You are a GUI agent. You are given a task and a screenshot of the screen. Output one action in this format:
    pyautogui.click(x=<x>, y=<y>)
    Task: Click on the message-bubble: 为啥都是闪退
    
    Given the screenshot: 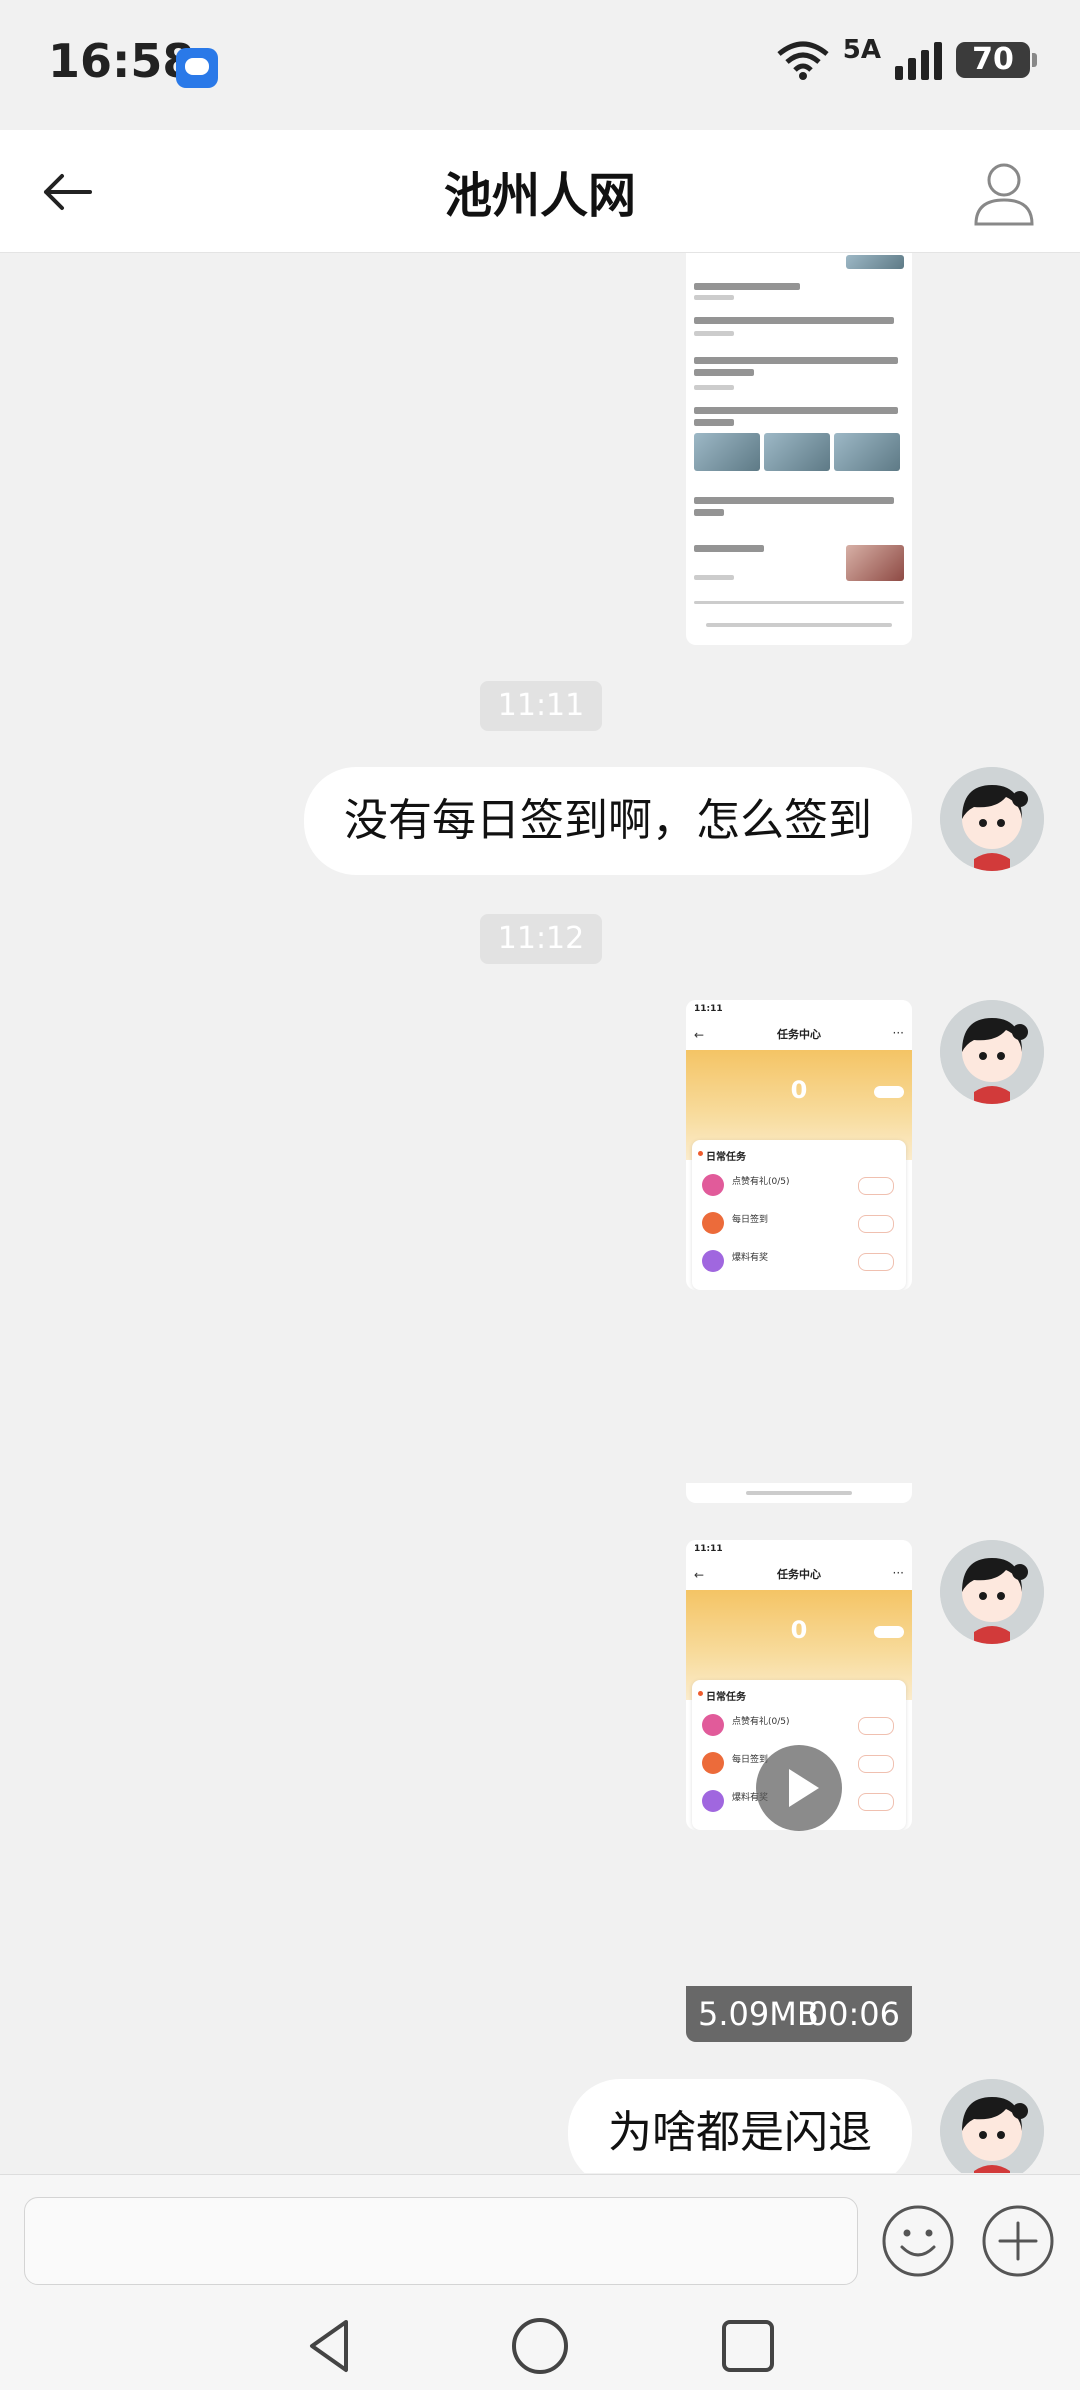 What is the action you would take?
    pyautogui.click(x=740, y=2126)
    